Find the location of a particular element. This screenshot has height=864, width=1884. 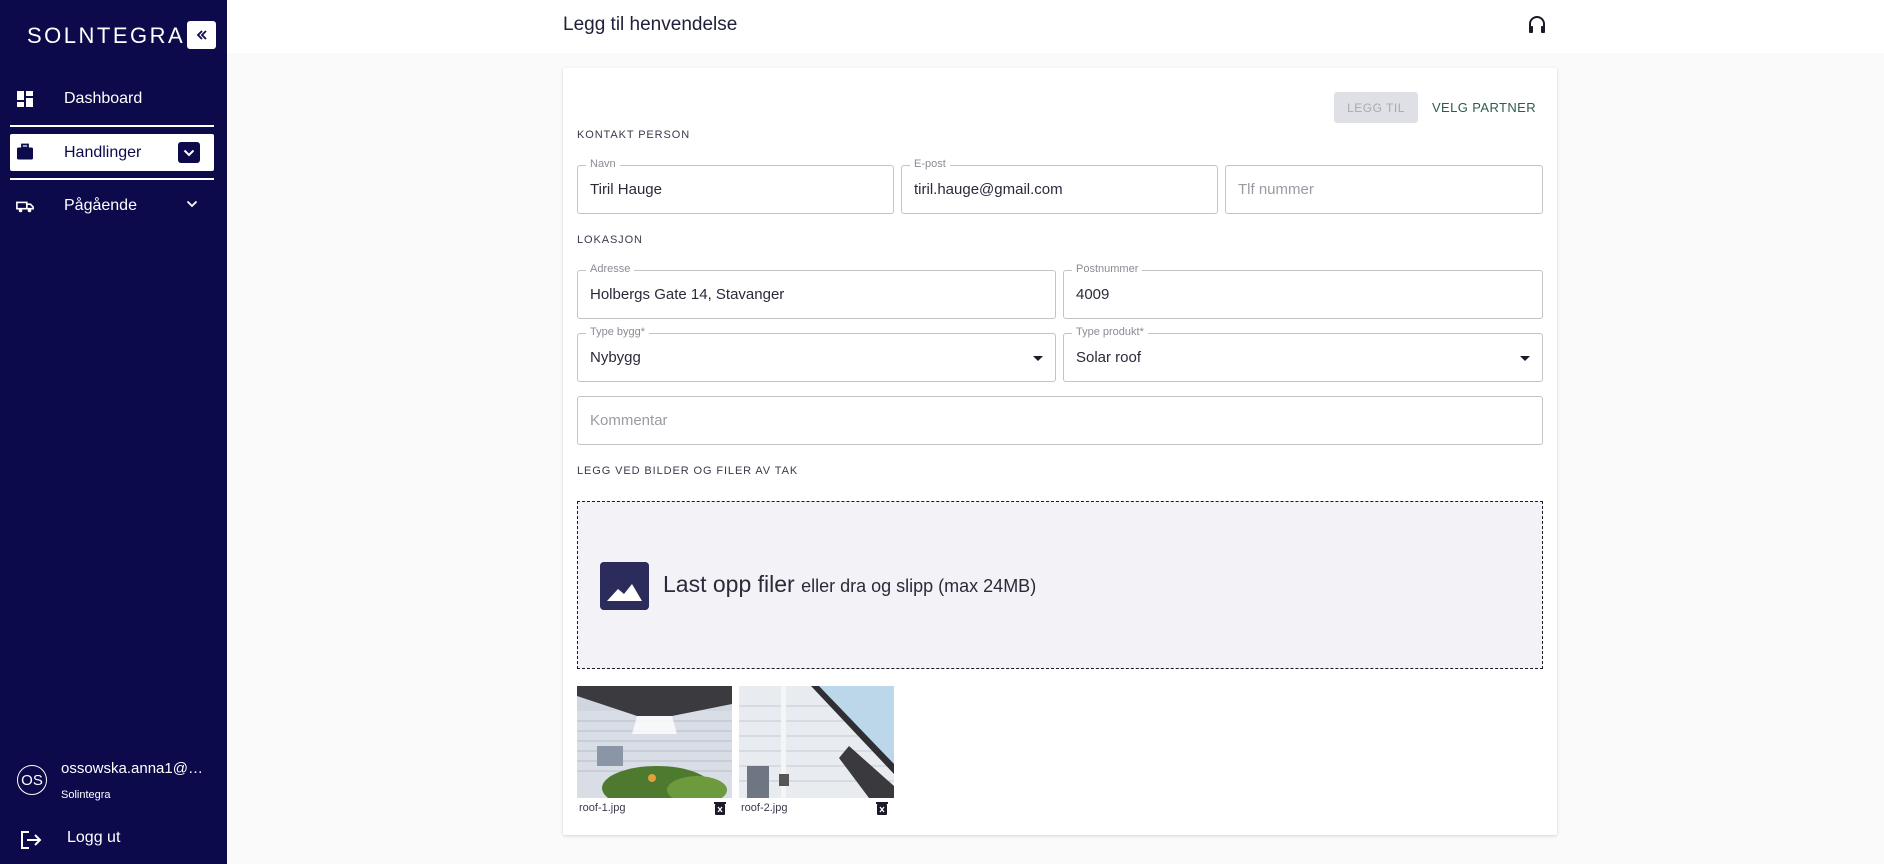

section-label-location: LOKASJON is located at coordinates (610, 240).